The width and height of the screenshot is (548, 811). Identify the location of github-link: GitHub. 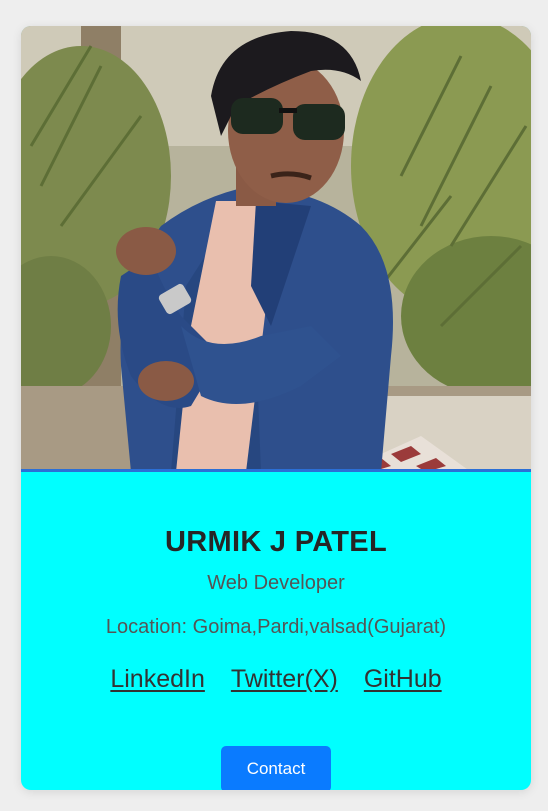
(403, 679).